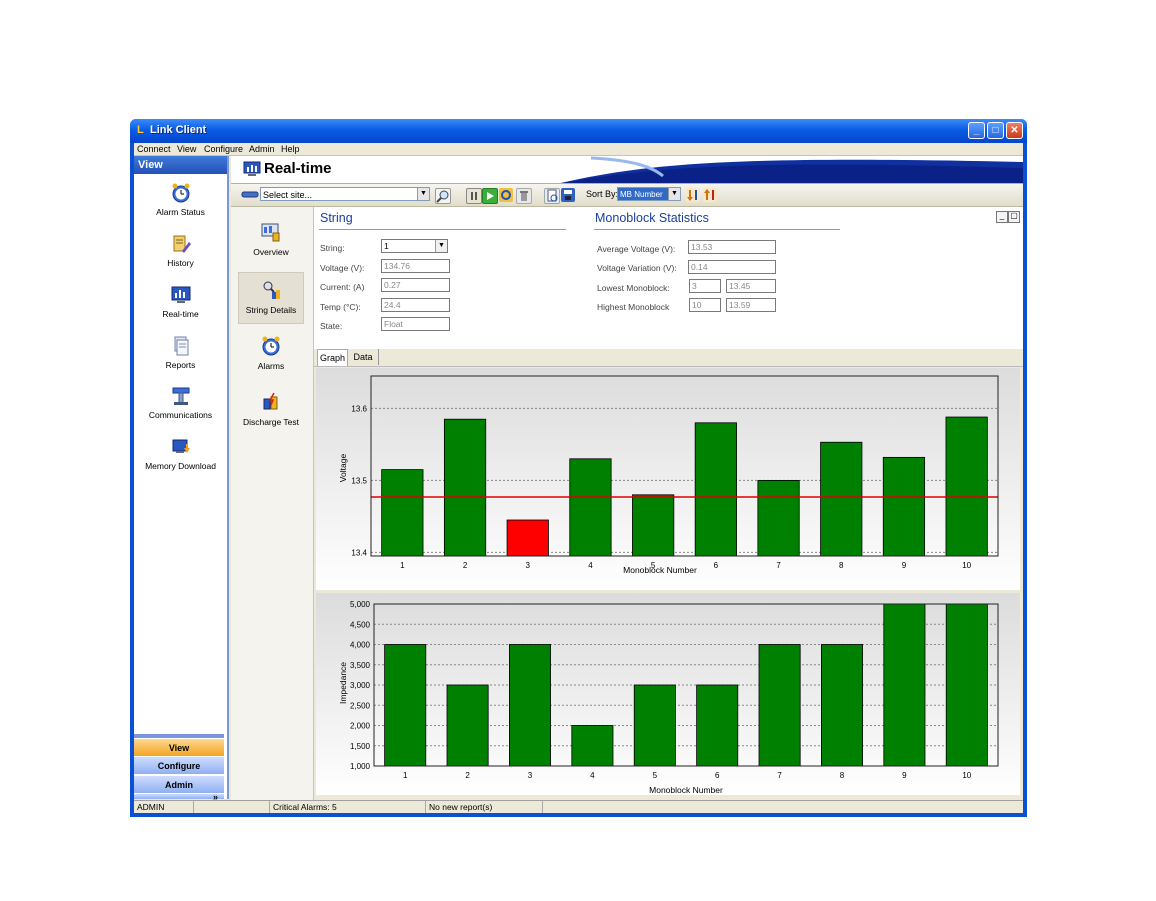  What do you see at coordinates (342, 268) in the screenshot?
I see `voltage-label: Voltage (V):` at bounding box center [342, 268].